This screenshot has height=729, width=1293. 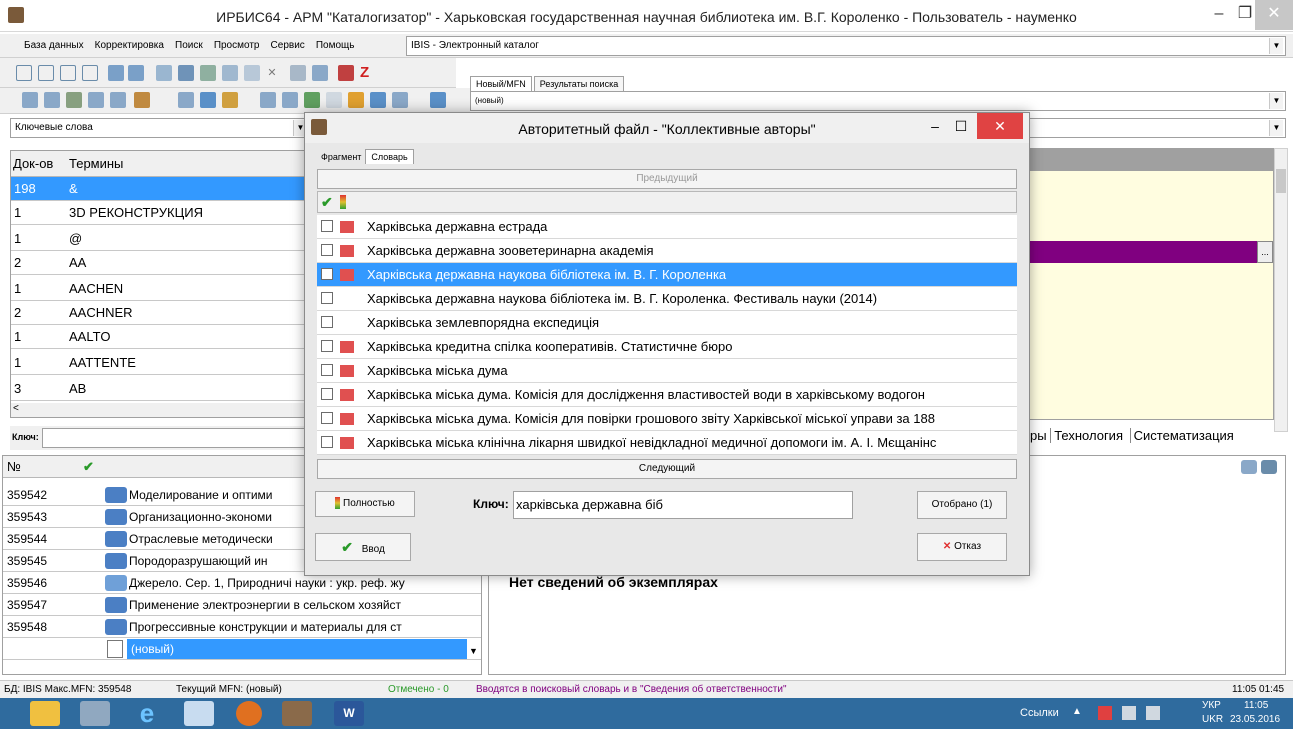 I want to click on record-select: (новый) ▼, so click(x=878, y=101).